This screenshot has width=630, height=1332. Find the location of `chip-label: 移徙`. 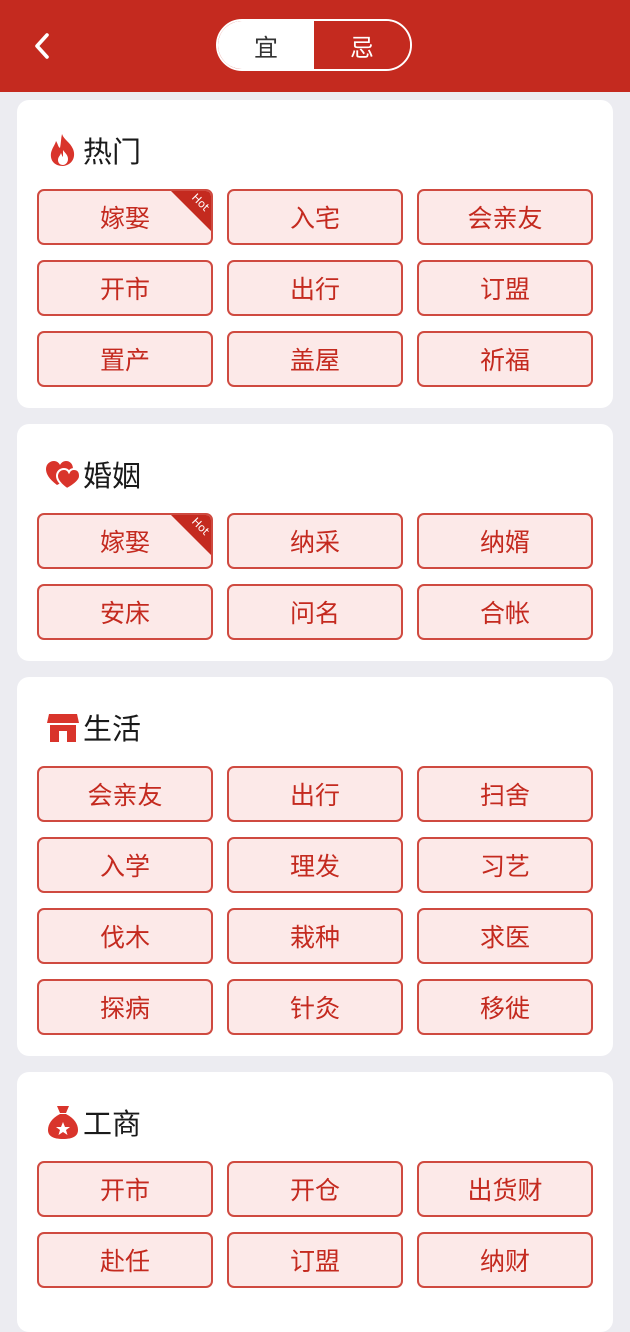

chip-label: 移徙 is located at coordinates (504, 1008).